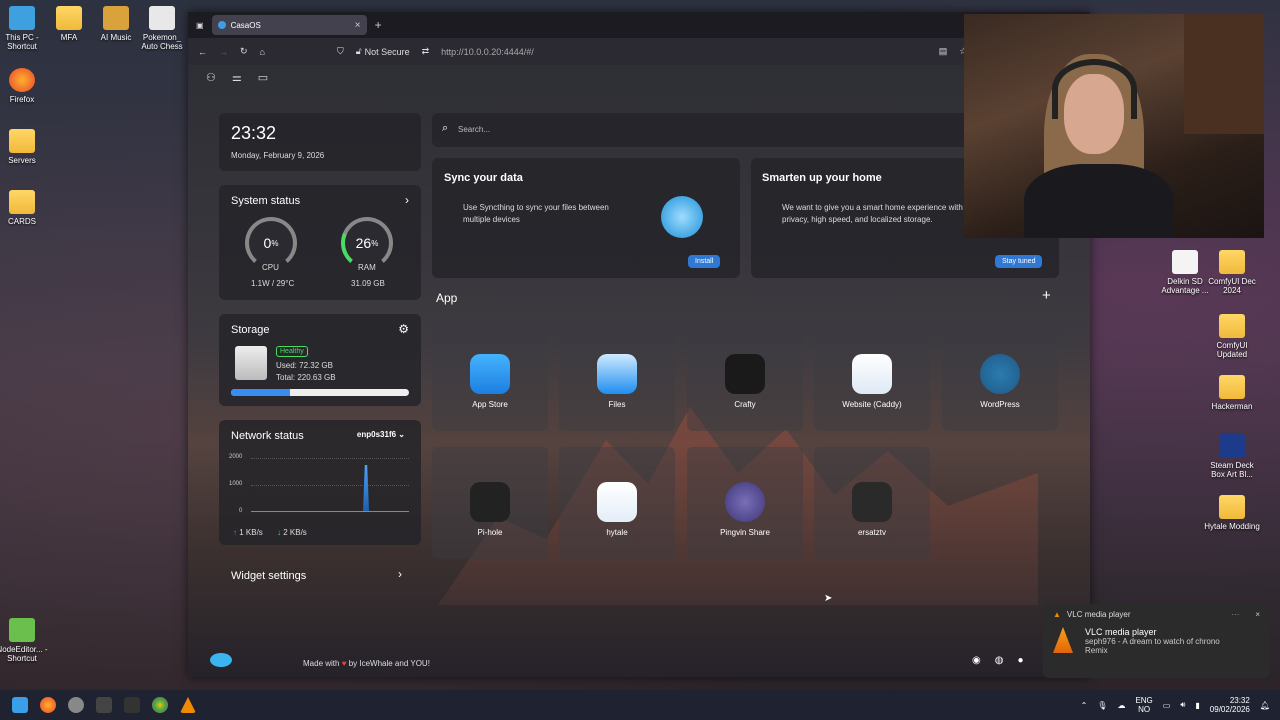 The width and height of the screenshot is (1280, 720). What do you see at coordinates (245, 25) in the screenshot?
I see `tab-title: CasaOS` at bounding box center [245, 25].